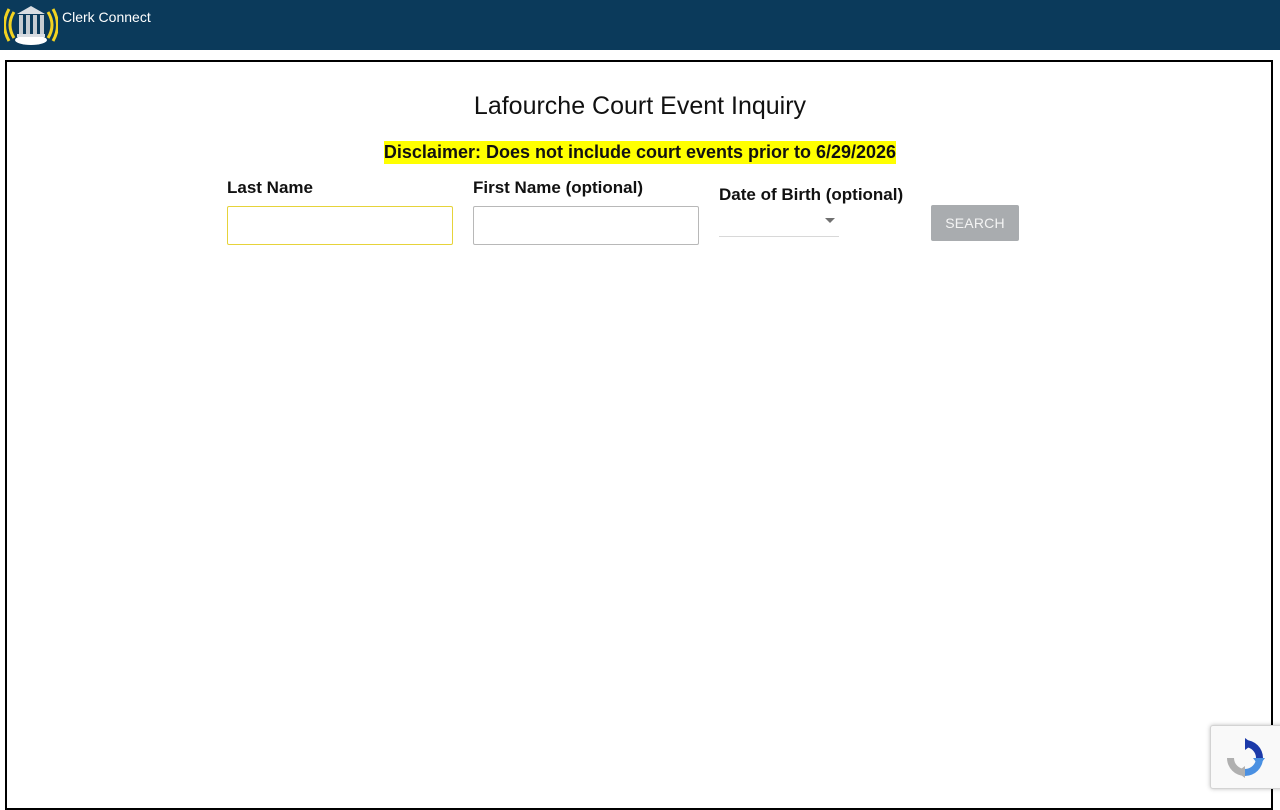 Image resolution: width=1280 pixels, height=810 pixels. I want to click on first-name-input, so click(586, 225).